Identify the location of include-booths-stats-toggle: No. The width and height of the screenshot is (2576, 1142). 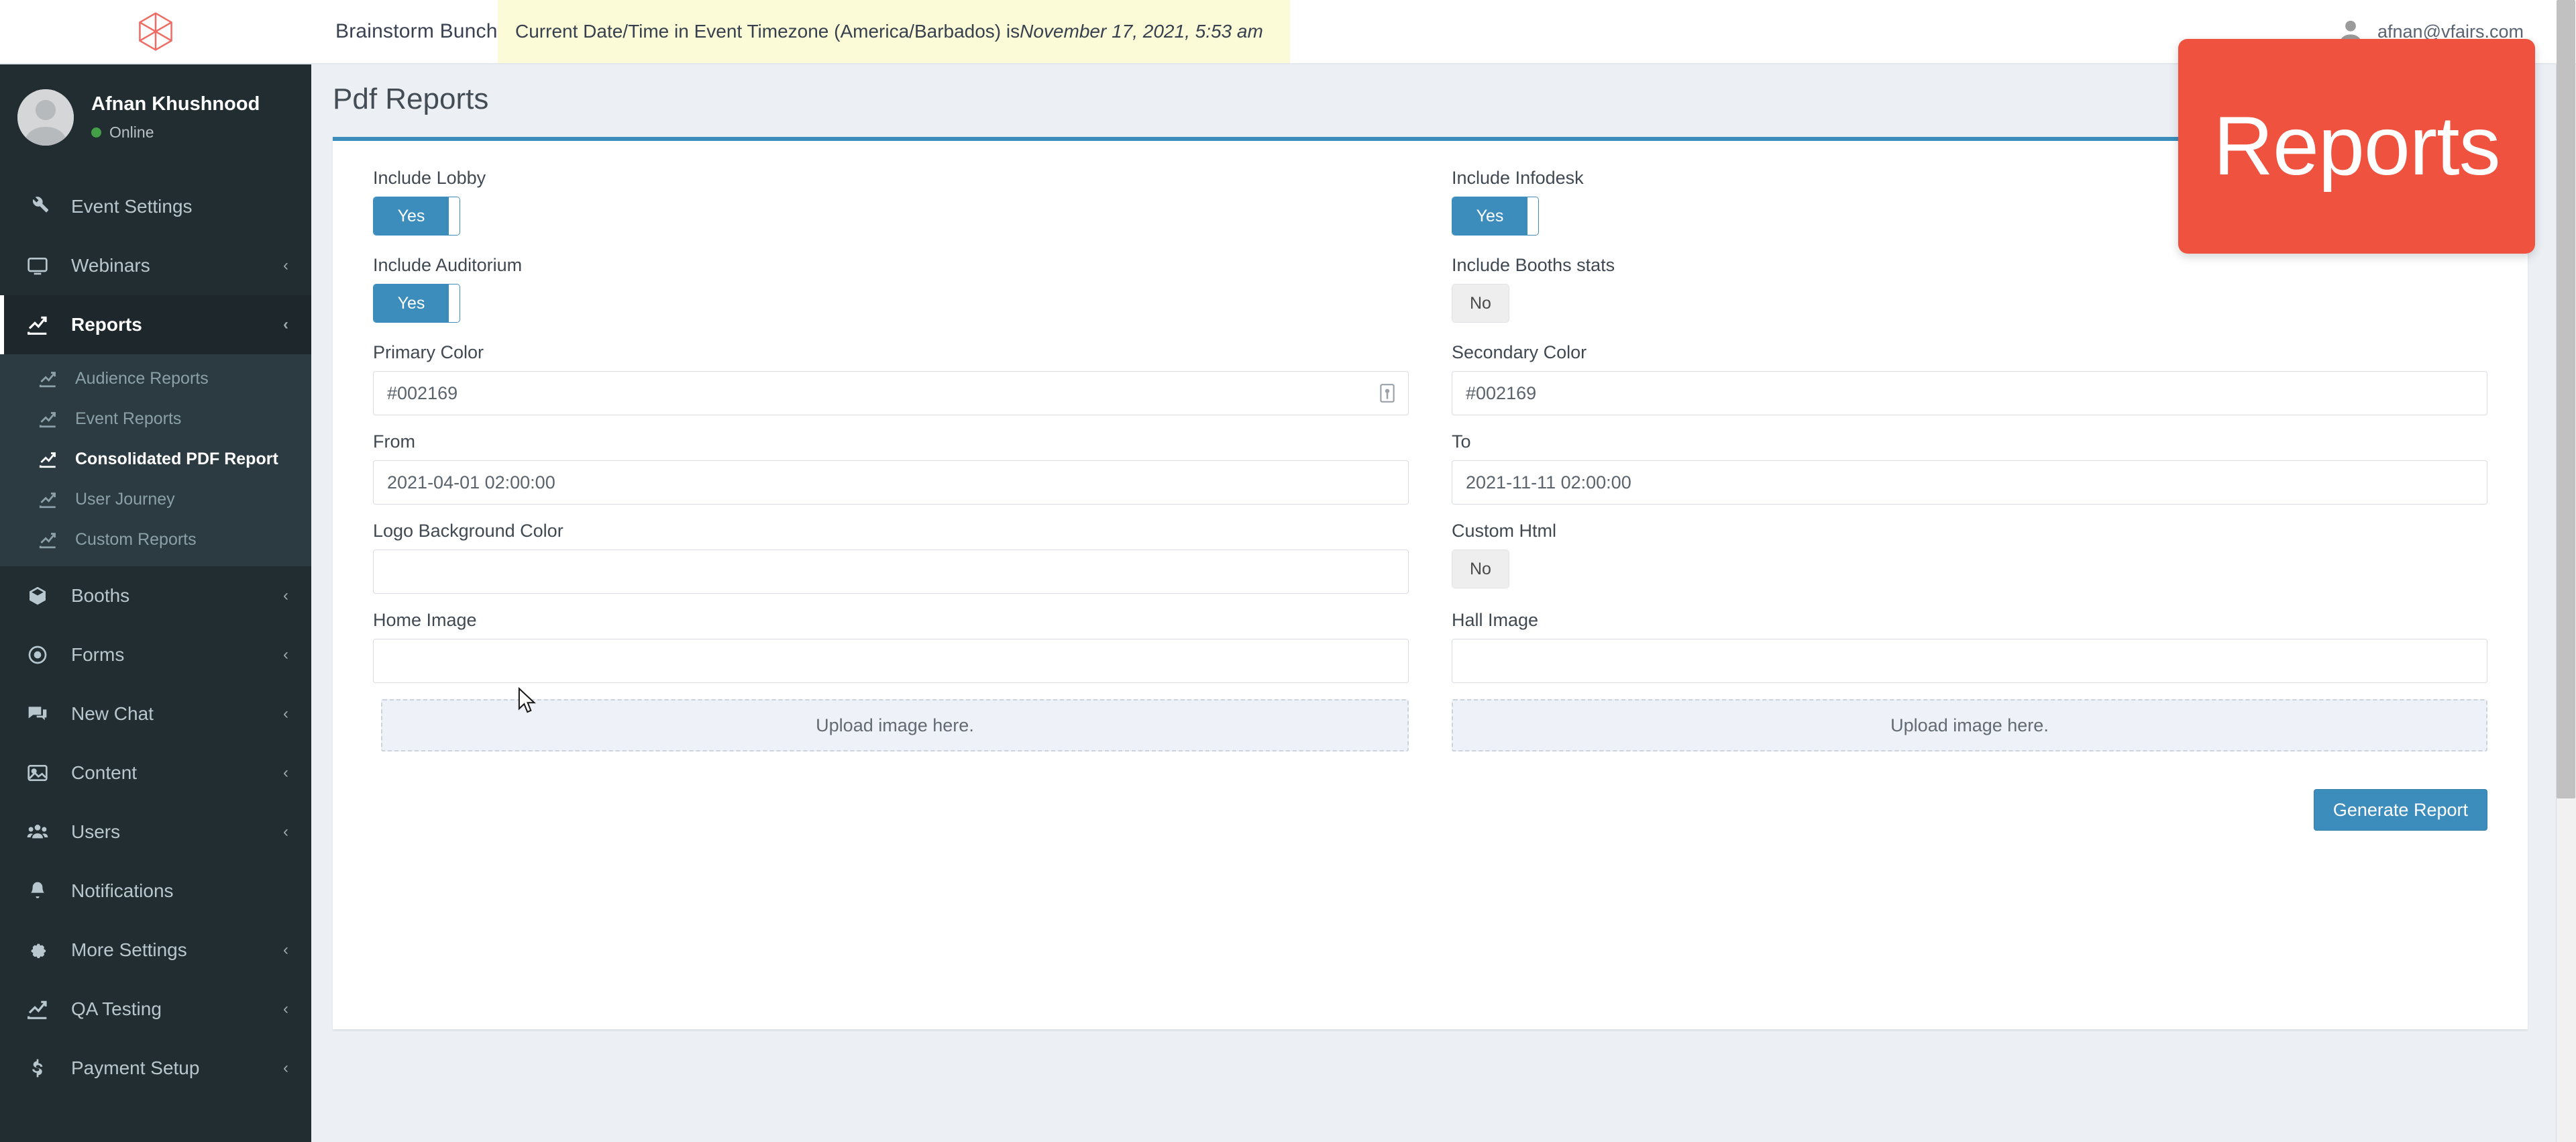
(1480, 303).